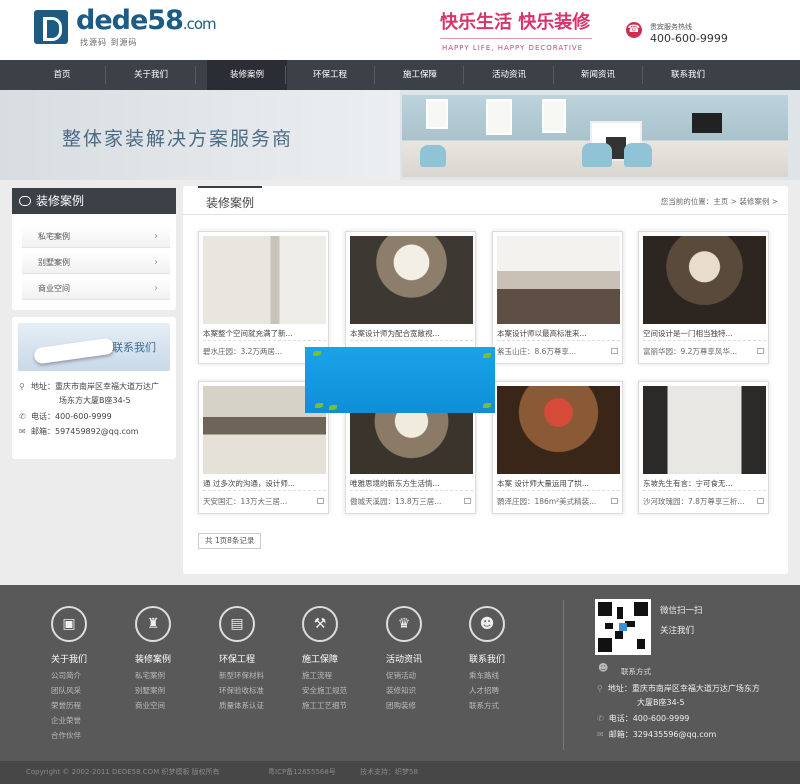 The height and width of the screenshot is (784, 800). Describe the element at coordinates (634, 30) in the screenshot. I see `phone-icon: ☎` at that location.